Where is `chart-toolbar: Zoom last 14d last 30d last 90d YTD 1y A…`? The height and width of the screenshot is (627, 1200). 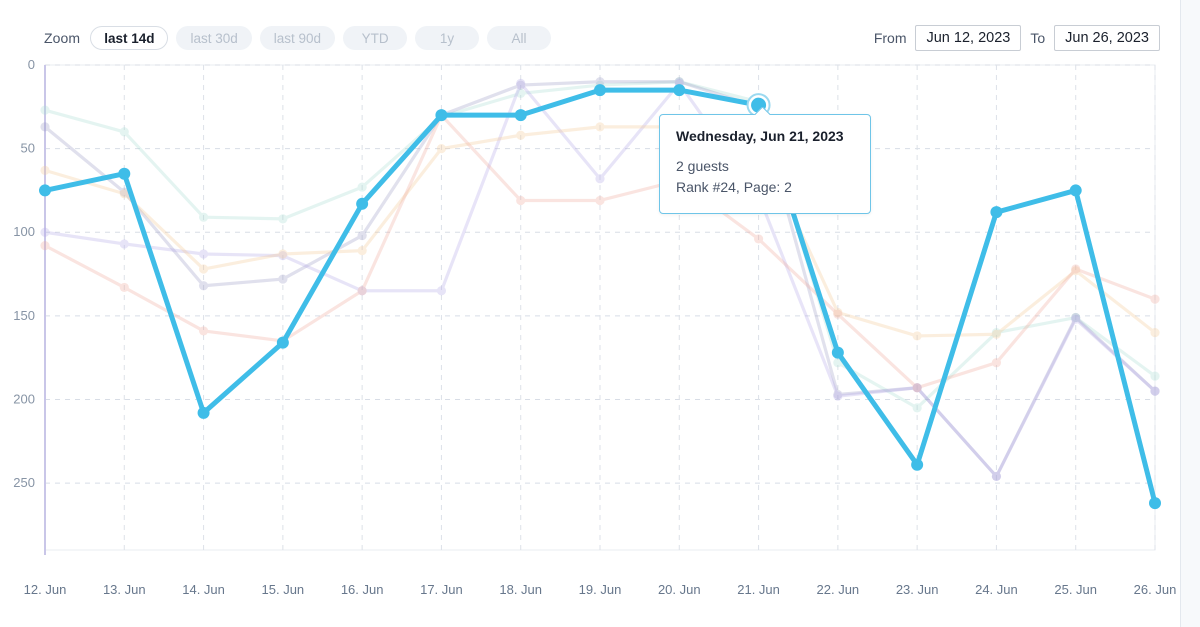 chart-toolbar: Zoom last 14d last 30d last 90d YTD 1y A… is located at coordinates (590, 29).